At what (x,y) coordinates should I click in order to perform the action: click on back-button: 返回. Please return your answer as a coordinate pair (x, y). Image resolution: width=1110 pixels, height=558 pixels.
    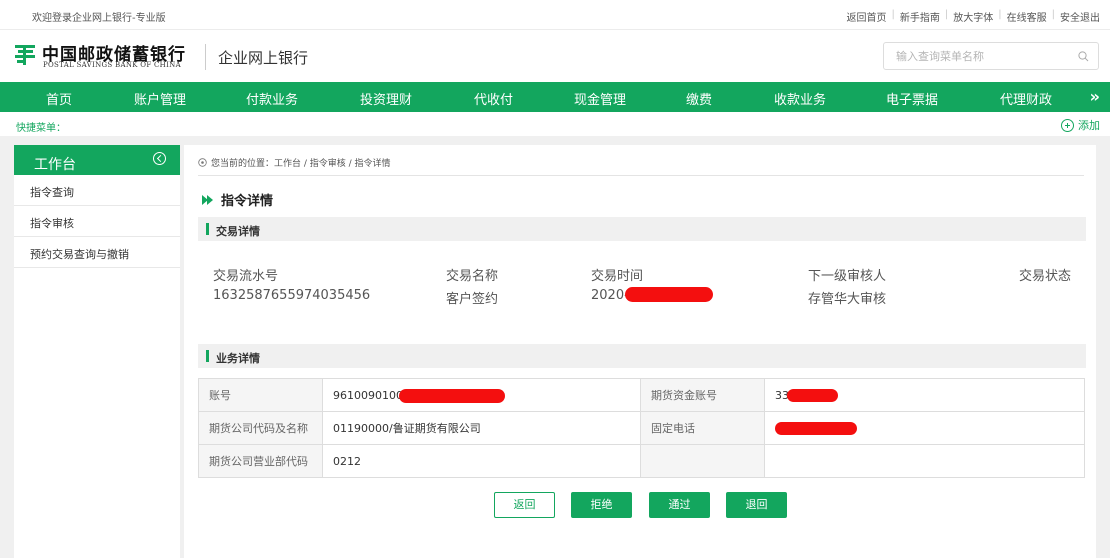
    Looking at the image, I should click on (524, 505).